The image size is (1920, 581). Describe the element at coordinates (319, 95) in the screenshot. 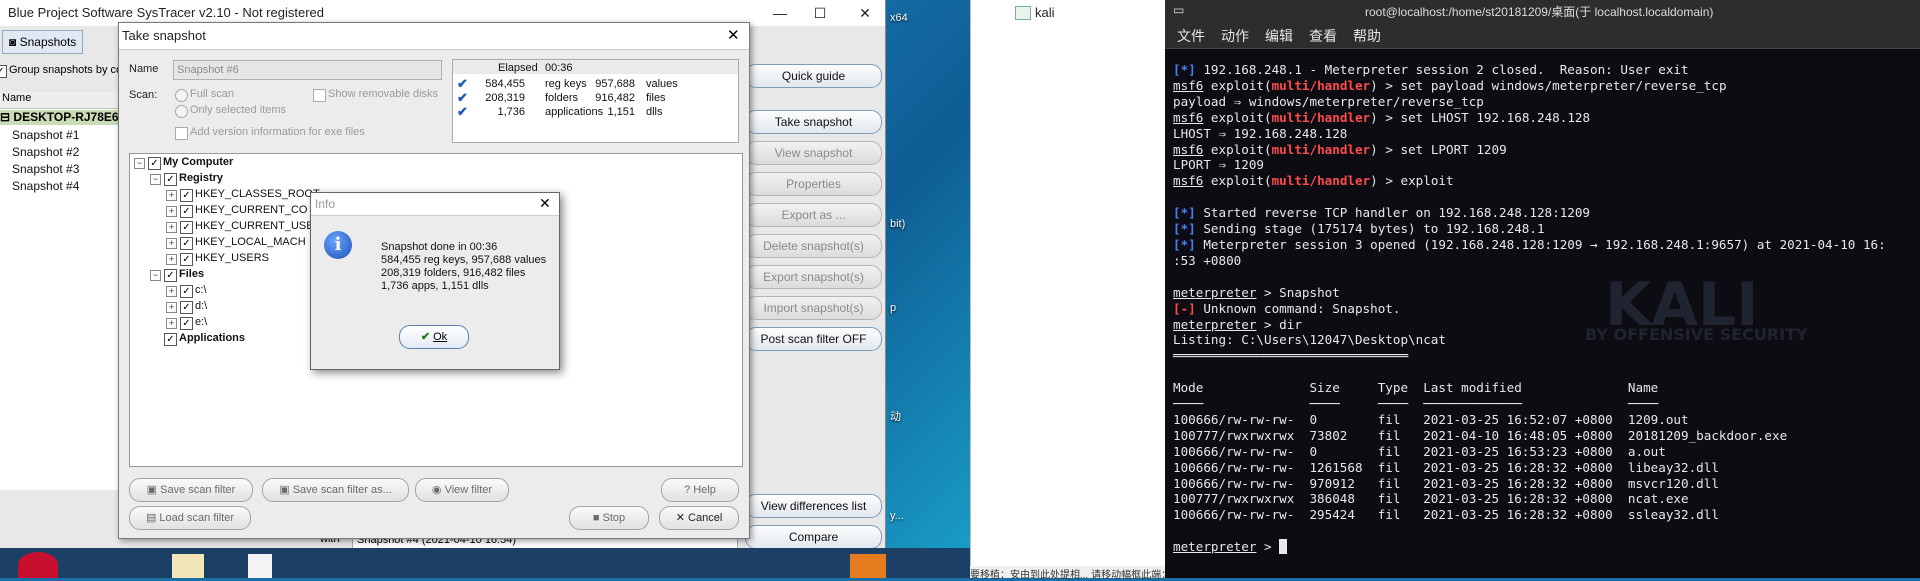

I see `show-removable-checkbox` at that location.